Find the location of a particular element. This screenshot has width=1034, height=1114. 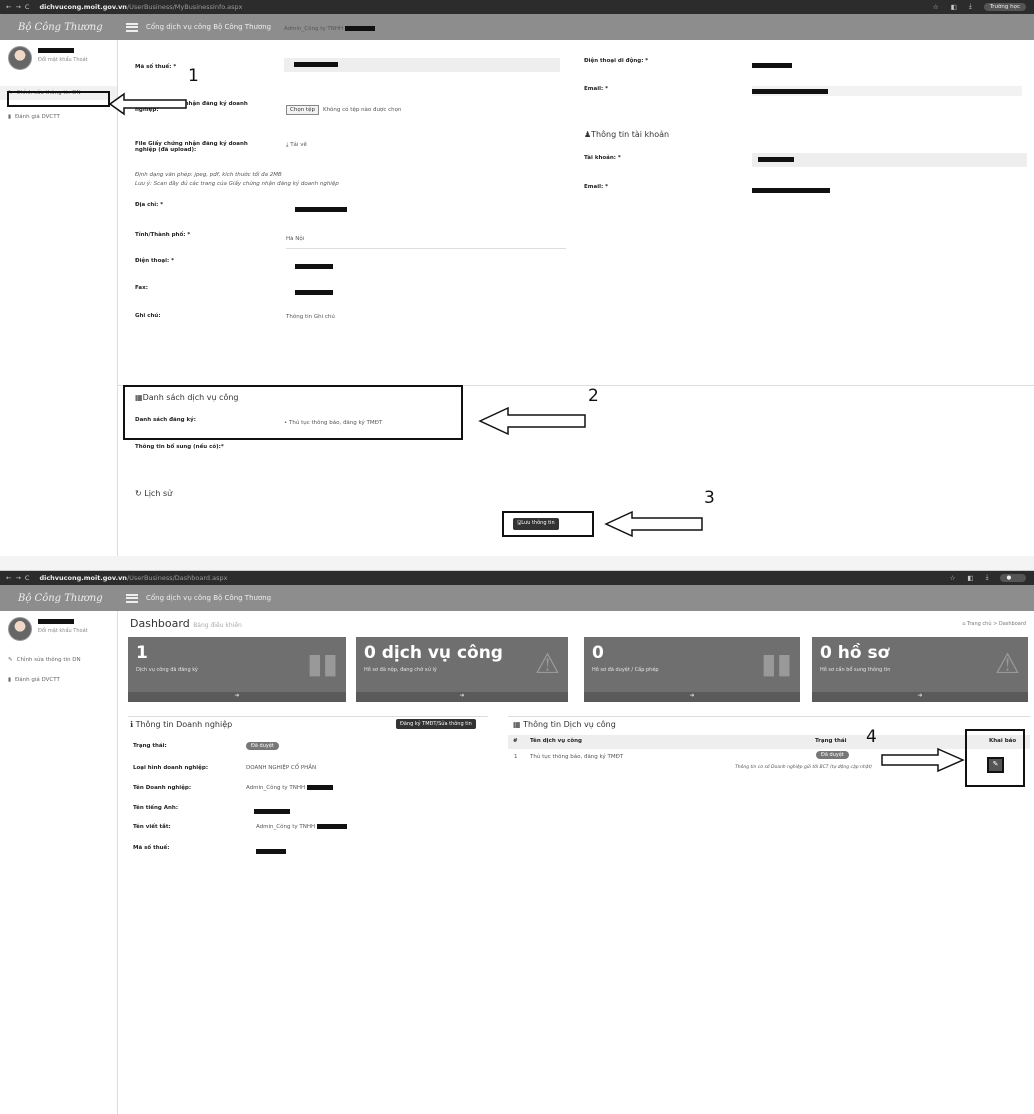

company-name-label: Tên Doanh nghiệp: is located at coordinates (162, 788).